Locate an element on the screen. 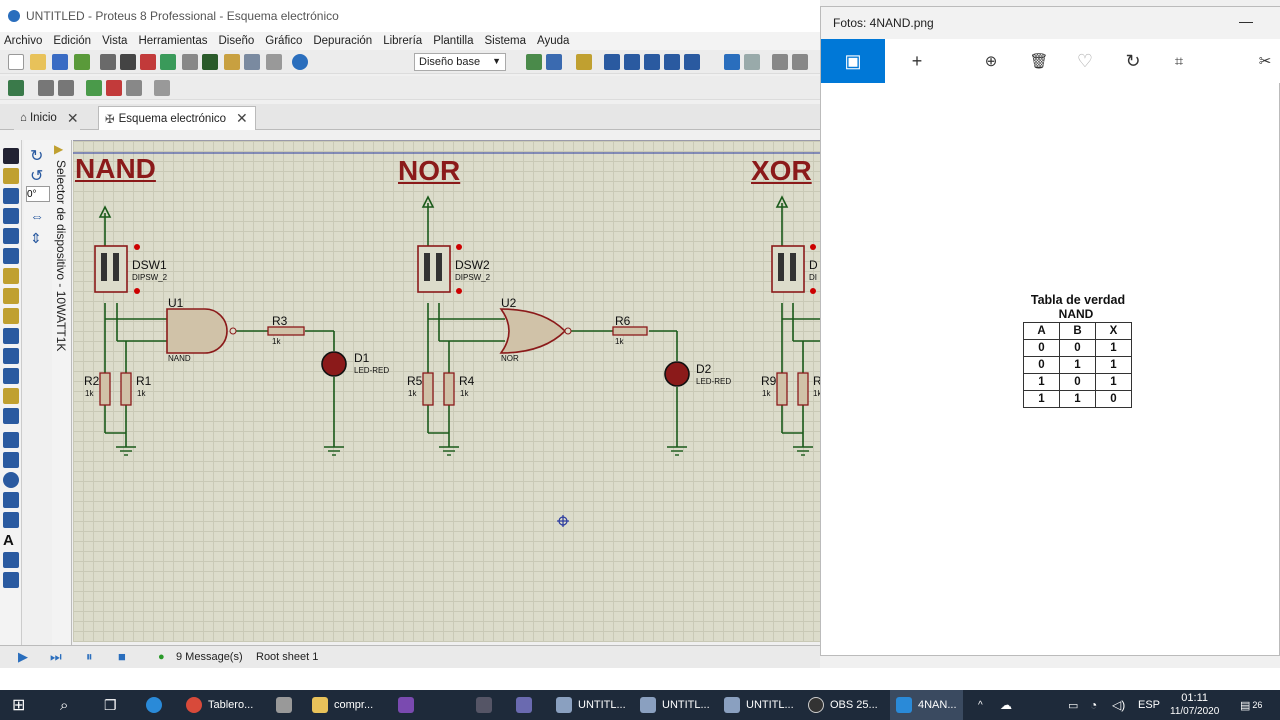  selection-mode-icon is located at coordinates (11, 156).